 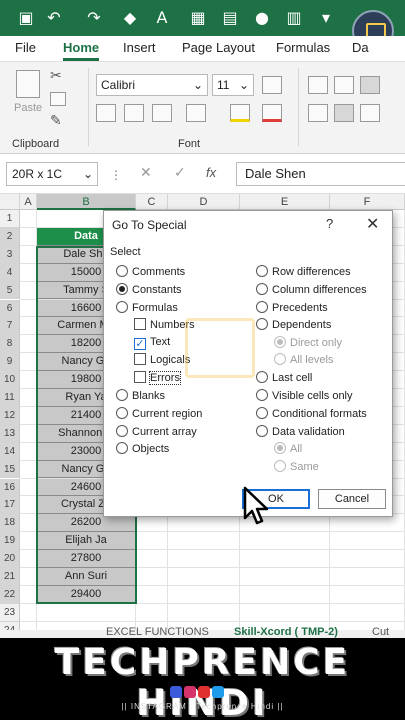 What do you see at coordinates (26, 18) in the screenshot?
I see `save-icon: ▣` at bounding box center [26, 18].